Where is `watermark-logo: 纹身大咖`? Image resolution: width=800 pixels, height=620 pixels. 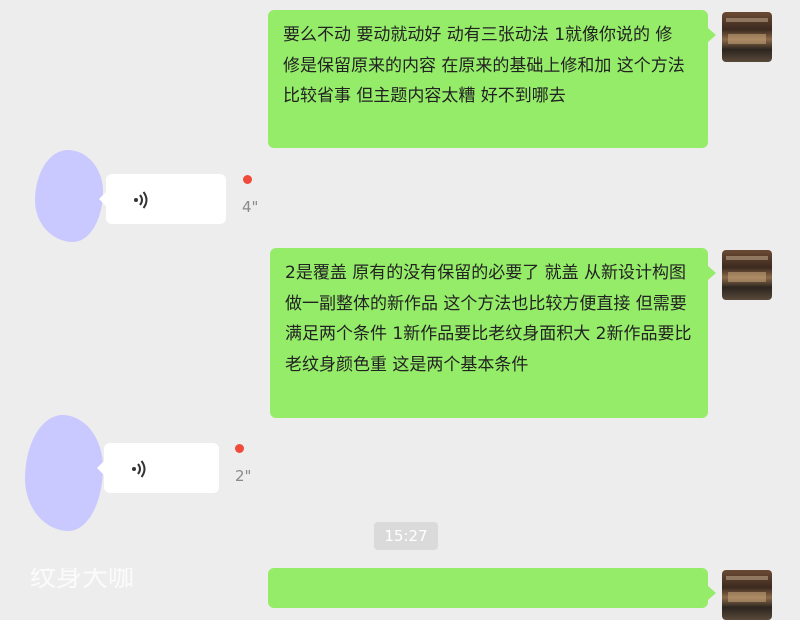 watermark-logo: 纹身大咖 is located at coordinates (82, 578).